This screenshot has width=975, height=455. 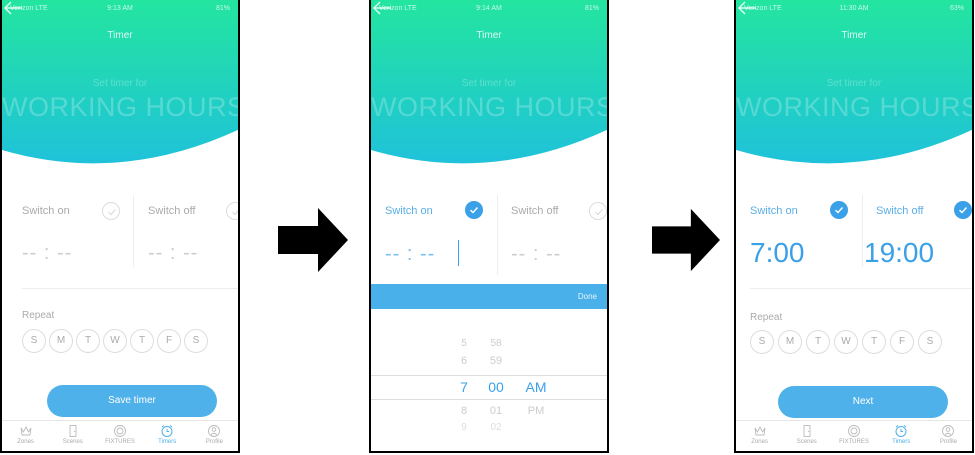 I want to click on next-button: Next, so click(x=863, y=402).